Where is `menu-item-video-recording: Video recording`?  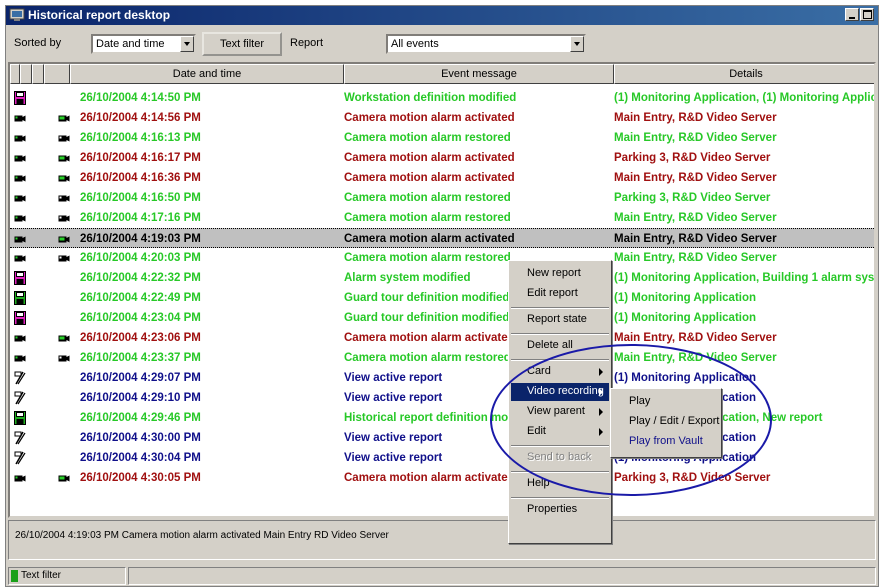
menu-item-video-recording: Video recording is located at coordinates (560, 392).